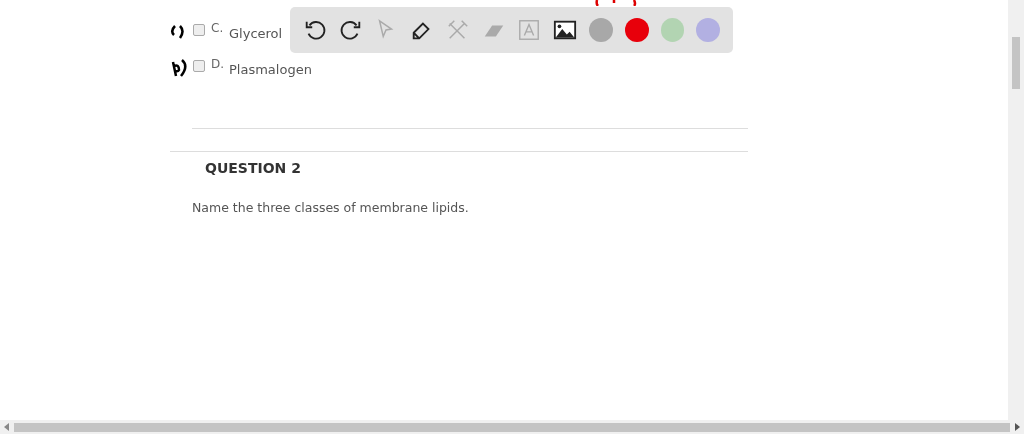 The height and width of the screenshot is (434, 1024). What do you see at coordinates (217, 28) in the screenshot?
I see `option-letter: C.` at bounding box center [217, 28].